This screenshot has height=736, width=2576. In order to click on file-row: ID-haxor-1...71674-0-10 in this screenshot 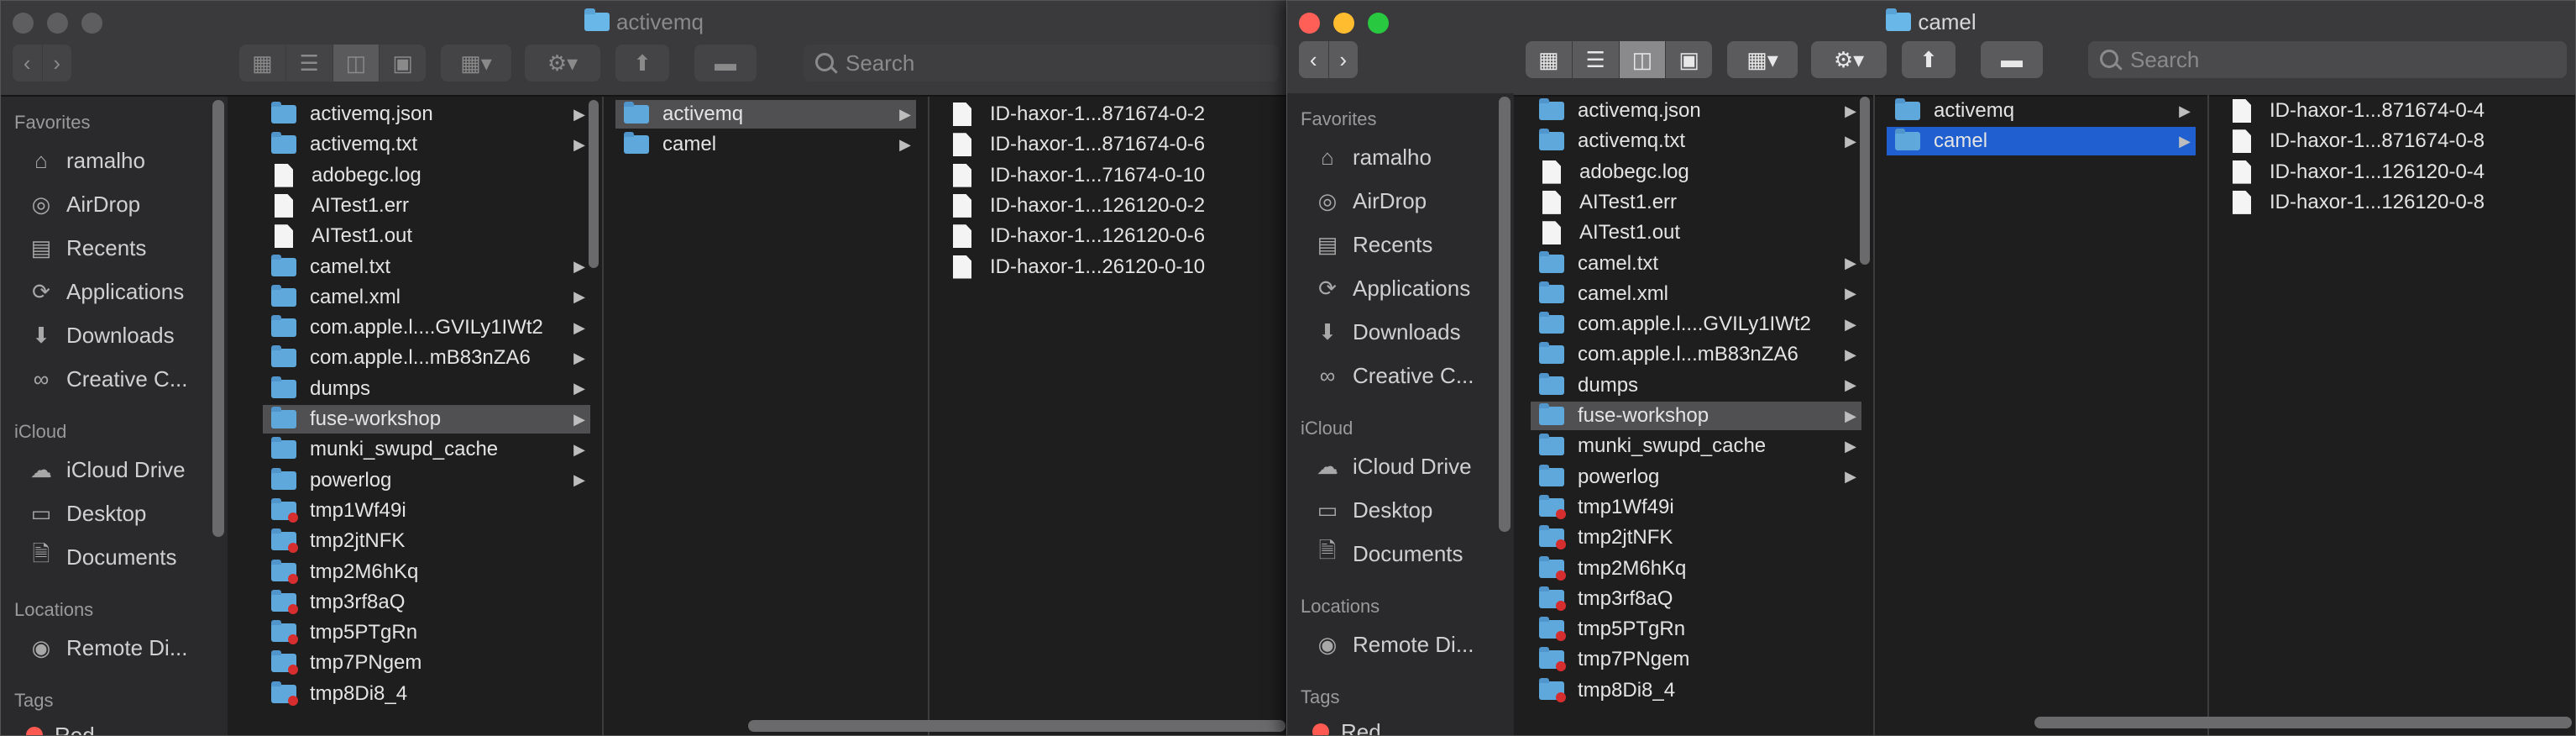, I will do `click(1109, 175)`.